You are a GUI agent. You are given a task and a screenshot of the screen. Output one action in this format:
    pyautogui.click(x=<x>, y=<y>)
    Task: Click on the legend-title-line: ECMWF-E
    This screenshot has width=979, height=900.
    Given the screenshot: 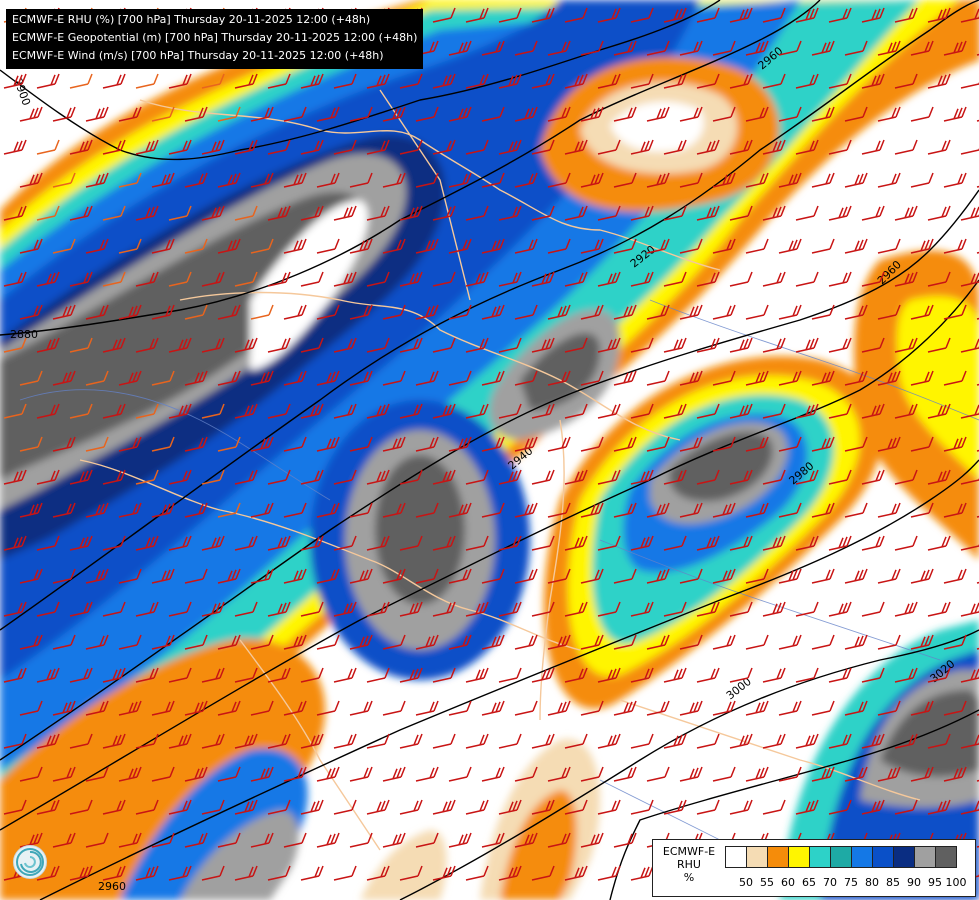 What is the action you would take?
    pyautogui.click(x=689, y=851)
    